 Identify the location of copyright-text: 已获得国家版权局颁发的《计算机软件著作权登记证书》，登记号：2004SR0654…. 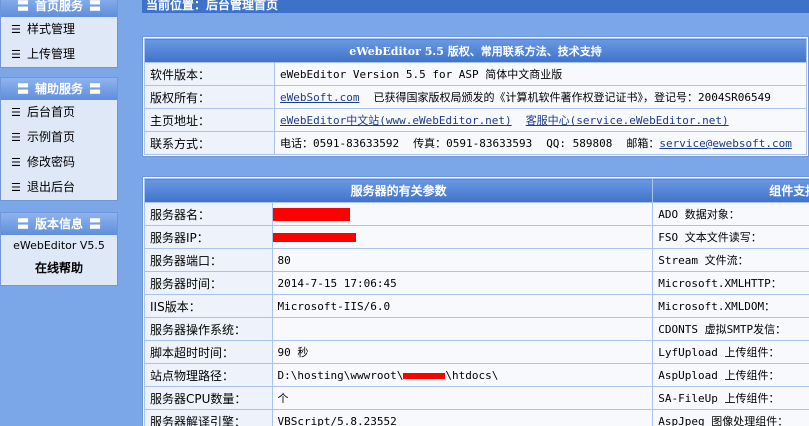
(572, 97).